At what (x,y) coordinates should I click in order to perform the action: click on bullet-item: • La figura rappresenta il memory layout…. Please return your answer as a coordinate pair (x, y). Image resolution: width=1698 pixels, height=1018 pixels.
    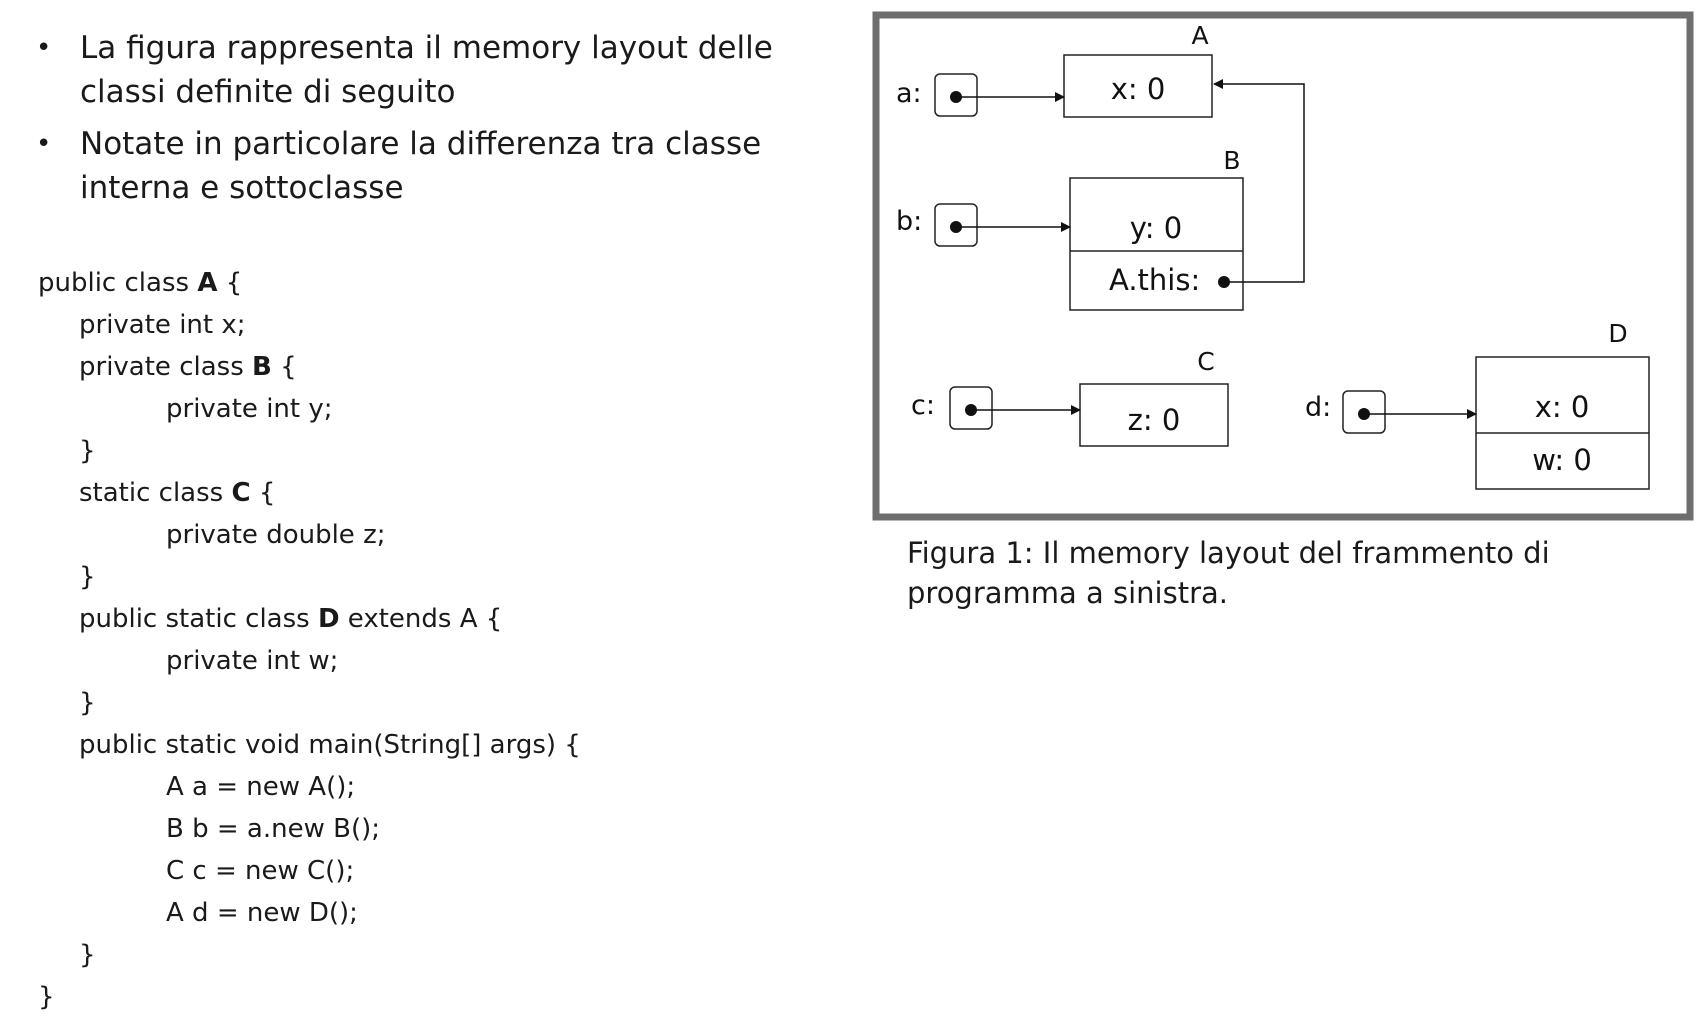
    Looking at the image, I should click on (424, 70).